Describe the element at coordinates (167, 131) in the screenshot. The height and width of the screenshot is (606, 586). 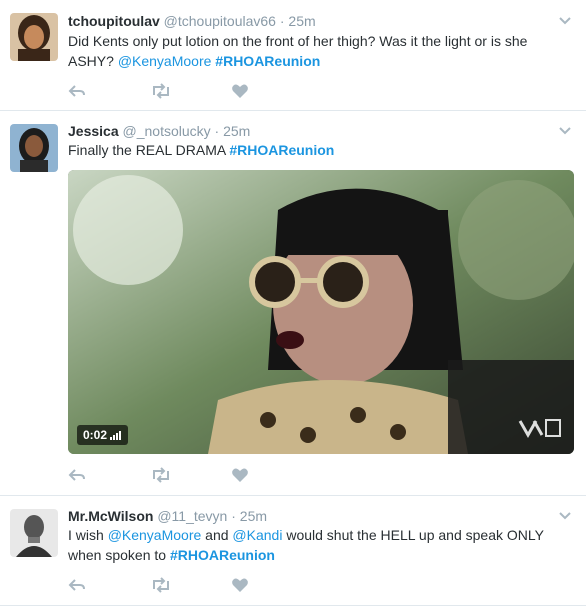
I see `author-handle: @_notsolucky` at that location.